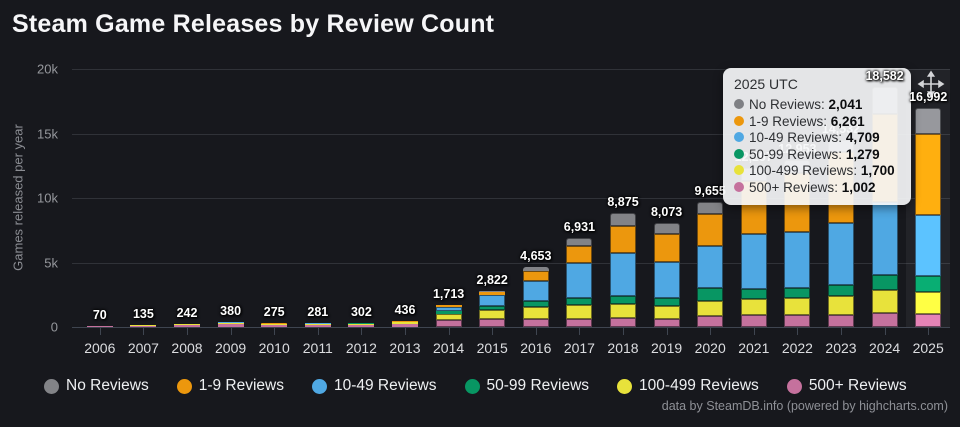  I want to click on legend-item-no-reviews: No Reviews, so click(96, 386).